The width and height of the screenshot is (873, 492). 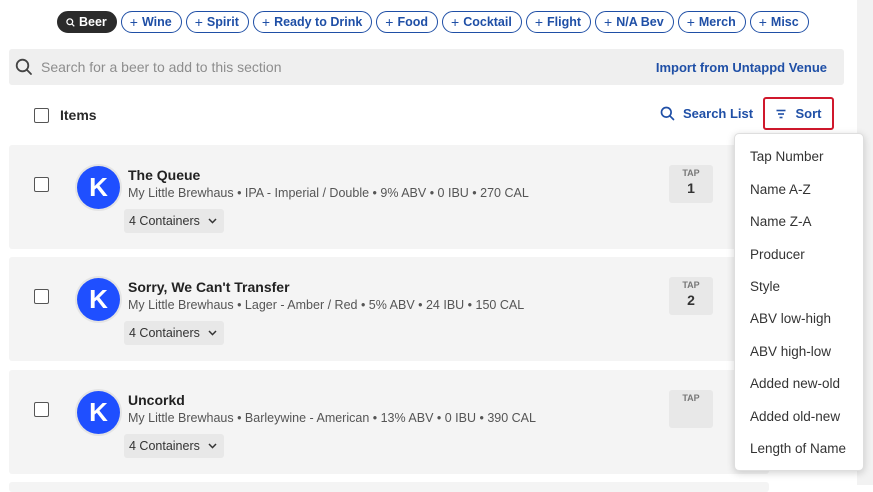 What do you see at coordinates (209, 287) in the screenshot?
I see `item-name: Sorry, We Can't Transfer` at bounding box center [209, 287].